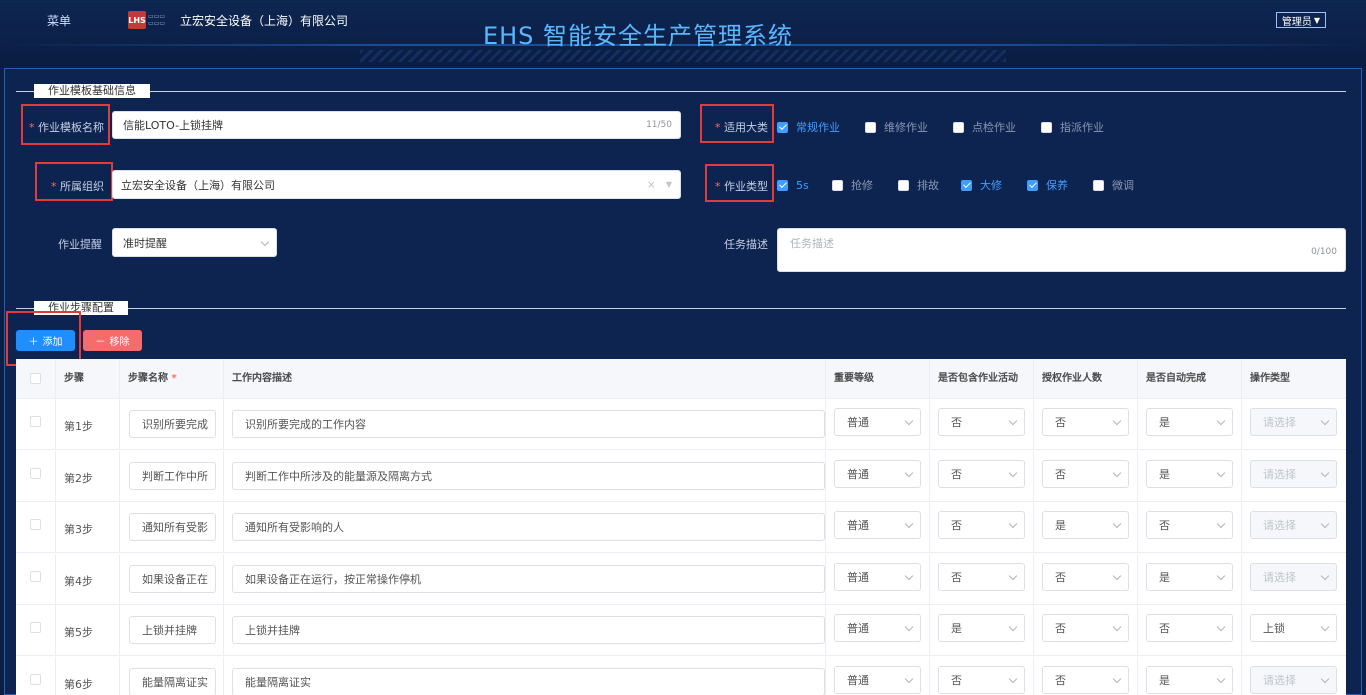 The width and height of the screenshot is (1366, 695). What do you see at coordinates (1301, 20) in the screenshot?
I see `admin-menu-button: 管理员 ▼` at bounding box center [1301, 20].